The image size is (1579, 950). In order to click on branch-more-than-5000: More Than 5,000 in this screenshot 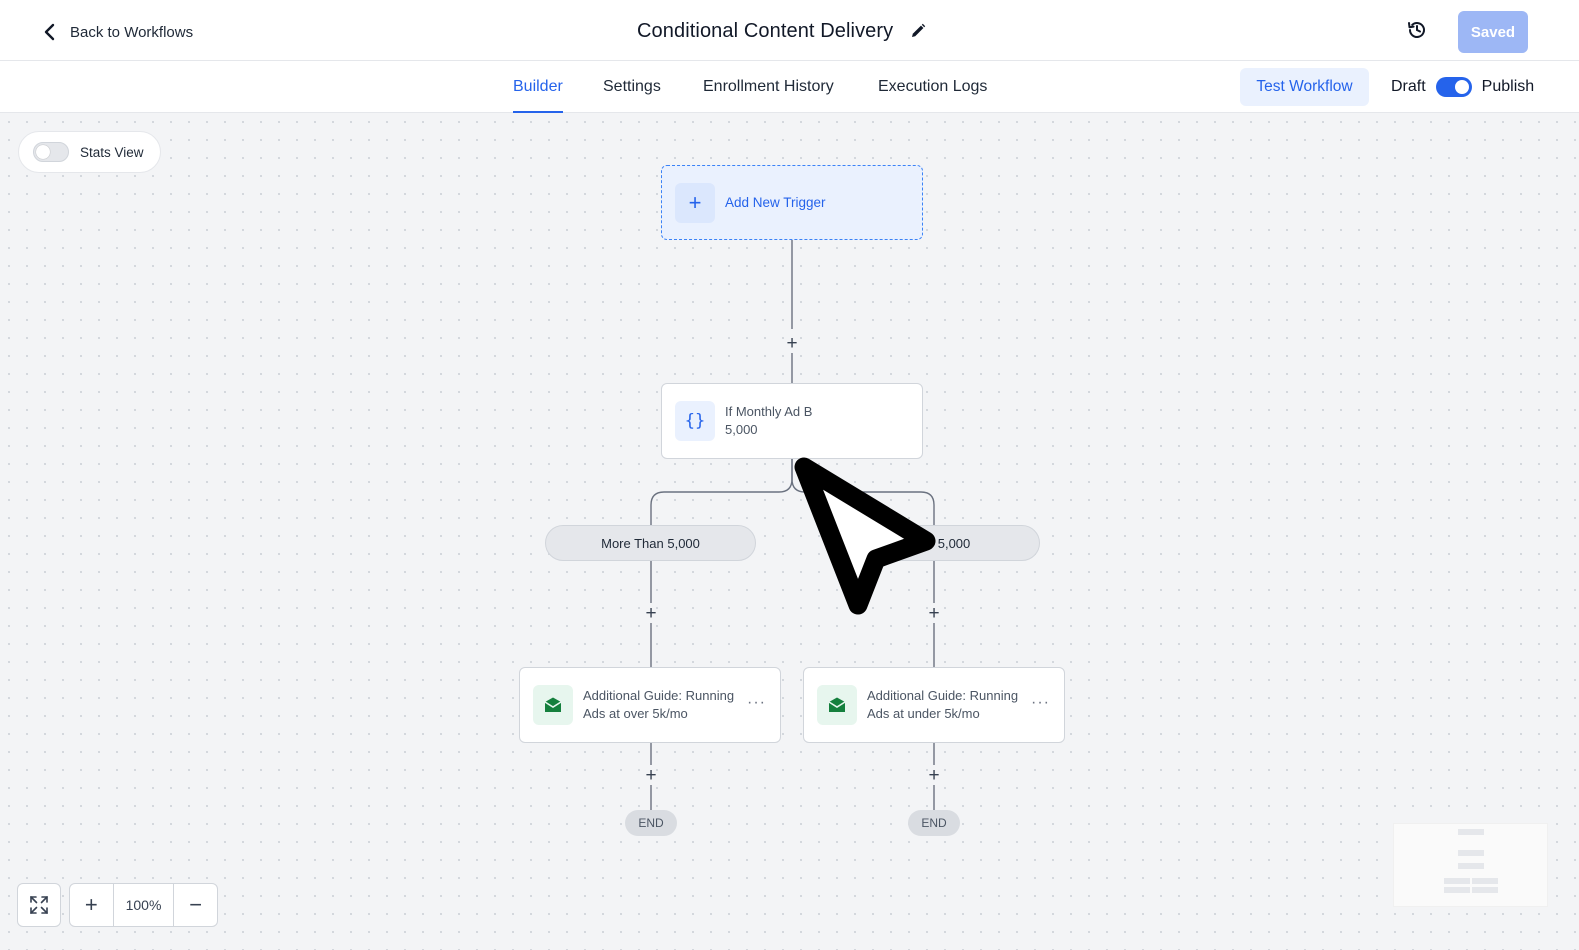, I will do `click(650, 543)`.